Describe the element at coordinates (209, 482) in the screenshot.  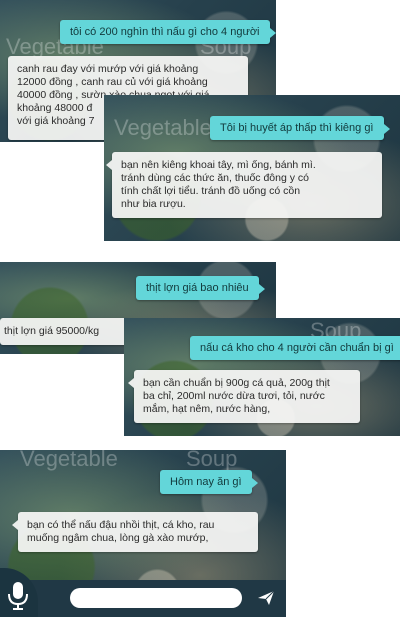
I see `user-message: Hôm nay ăn gì` at that location.